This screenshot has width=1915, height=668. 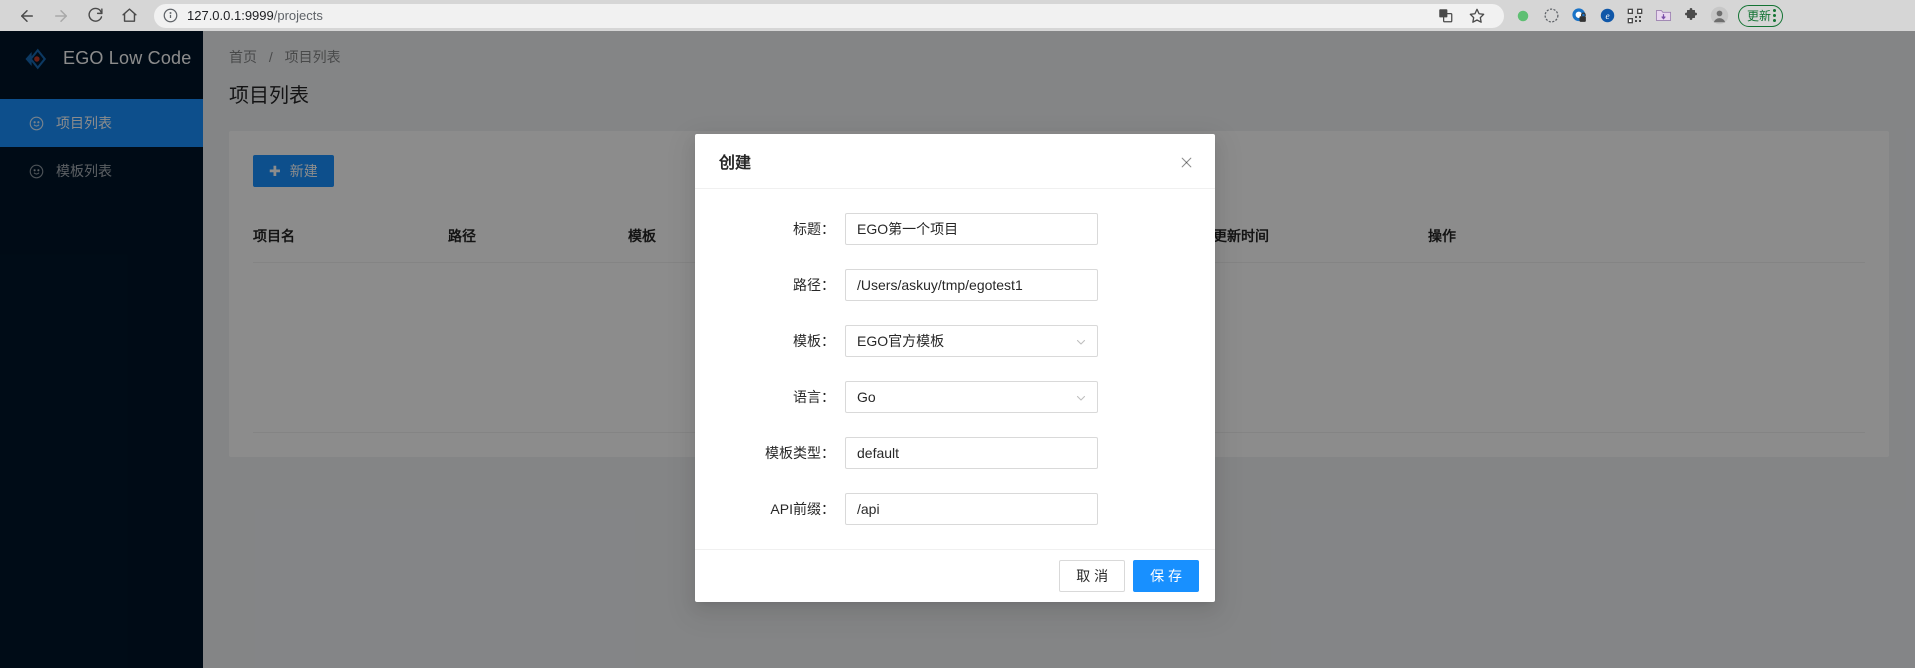 I want to click on path-input-value: /Users/askuy/tmp/egotest1, so click(x=940, y=285).